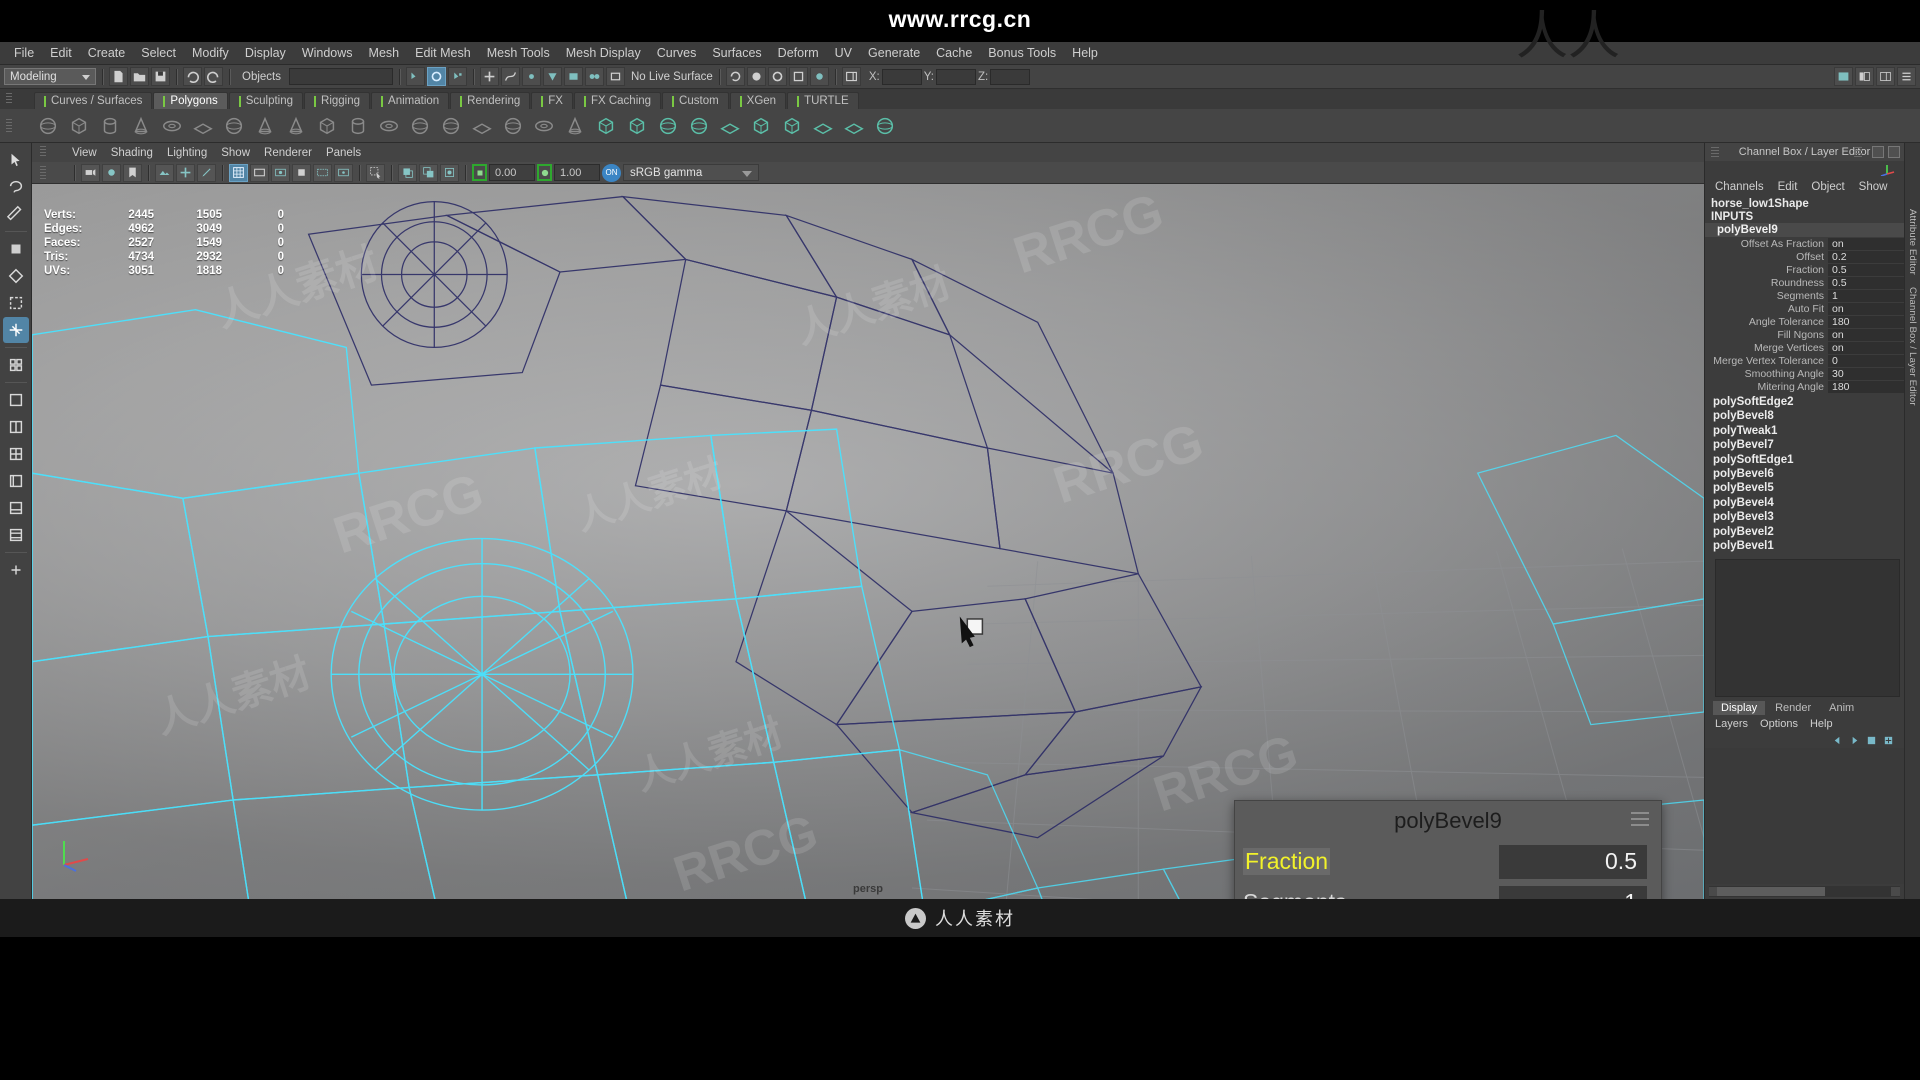 Image resolution: width=1920 pixels, height=1080 pixels. What do you see at coordinates (449, 172) in the screenshot?
I see `screen-space-ao-icon` at bounding box center [449, 172].